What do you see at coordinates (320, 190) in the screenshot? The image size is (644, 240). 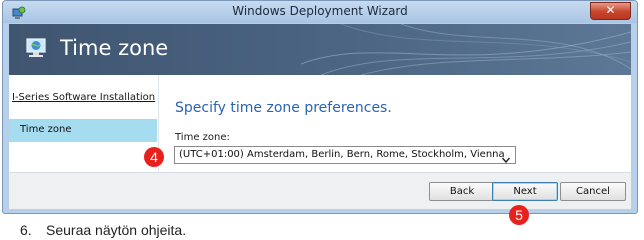 I see `wizard-footer: Back Next Cancel` at bounding box center [320, 190].